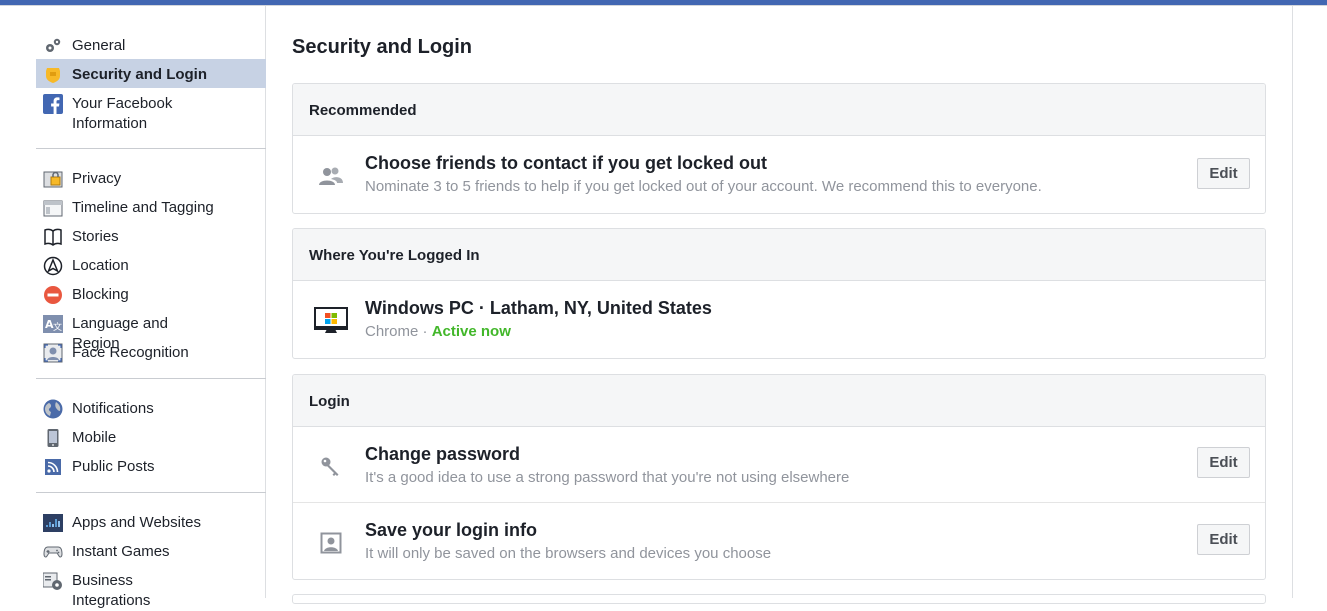 This screenshot has height=611, width=1327. I want to click on sidebar-item-label: Notifications, so click(113, 408).